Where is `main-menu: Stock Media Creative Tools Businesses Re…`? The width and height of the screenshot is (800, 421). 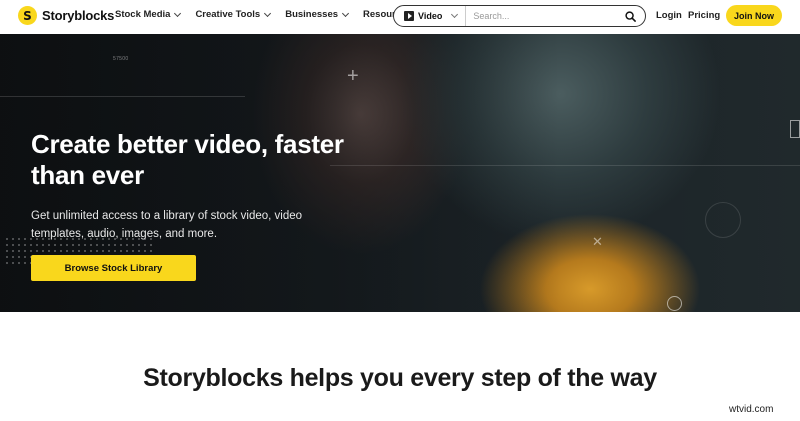 main-menu: Stock Media Creative Tools Businesses Re… is located at coordinates (276, 14).